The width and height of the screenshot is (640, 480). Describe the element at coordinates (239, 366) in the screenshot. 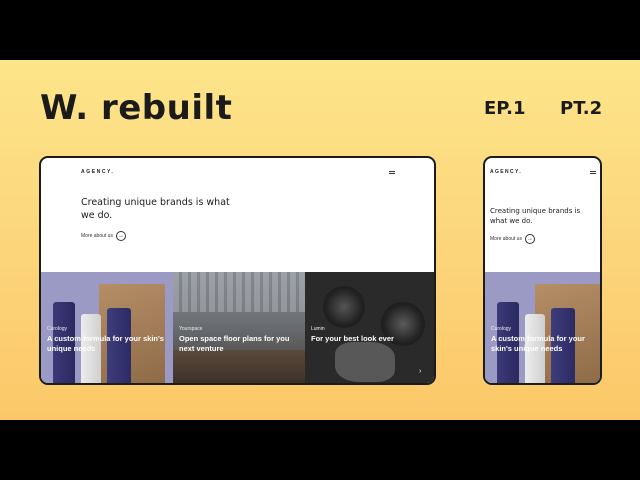

I see `office-floor-image` at that location.